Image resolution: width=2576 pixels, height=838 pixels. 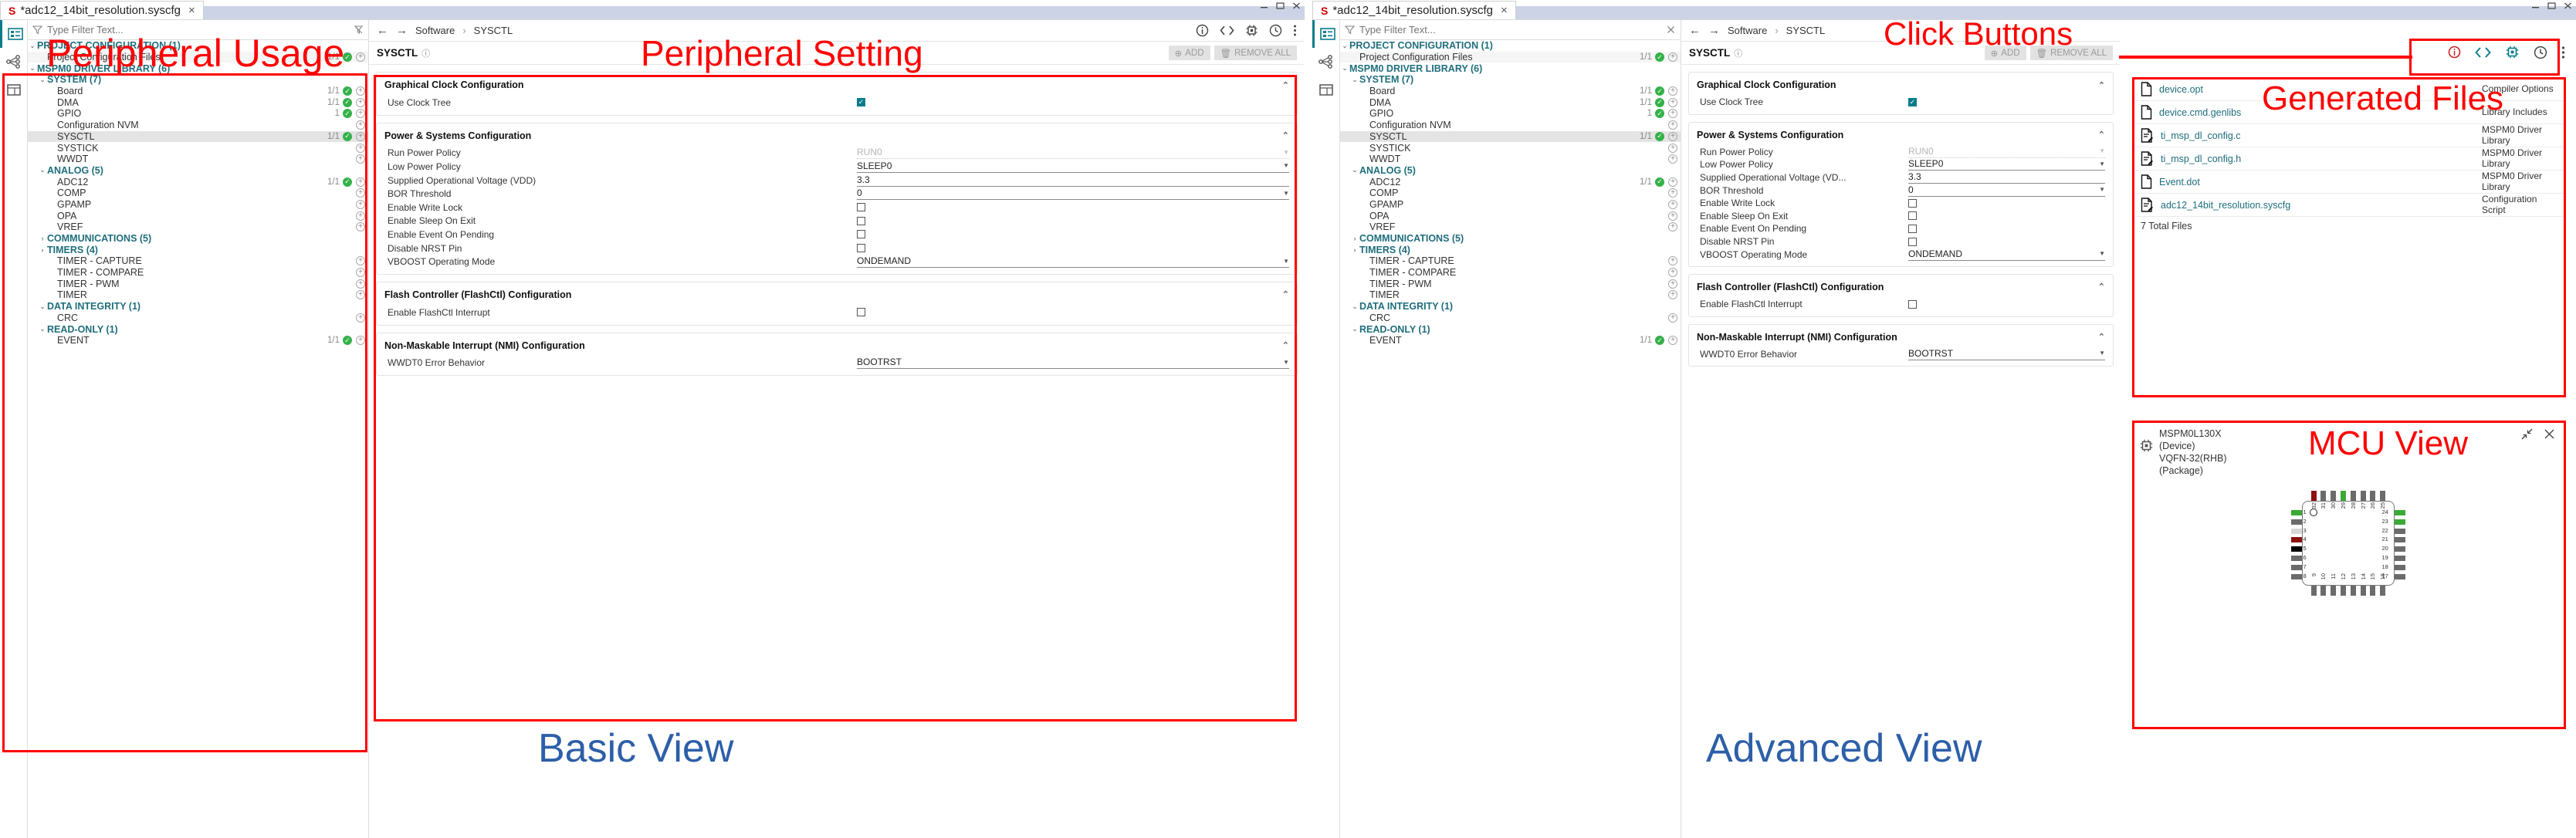 What do you see at coordinates (198, 29) in the screenshot?
I see `filter-input` at bounding box center [198, 29].